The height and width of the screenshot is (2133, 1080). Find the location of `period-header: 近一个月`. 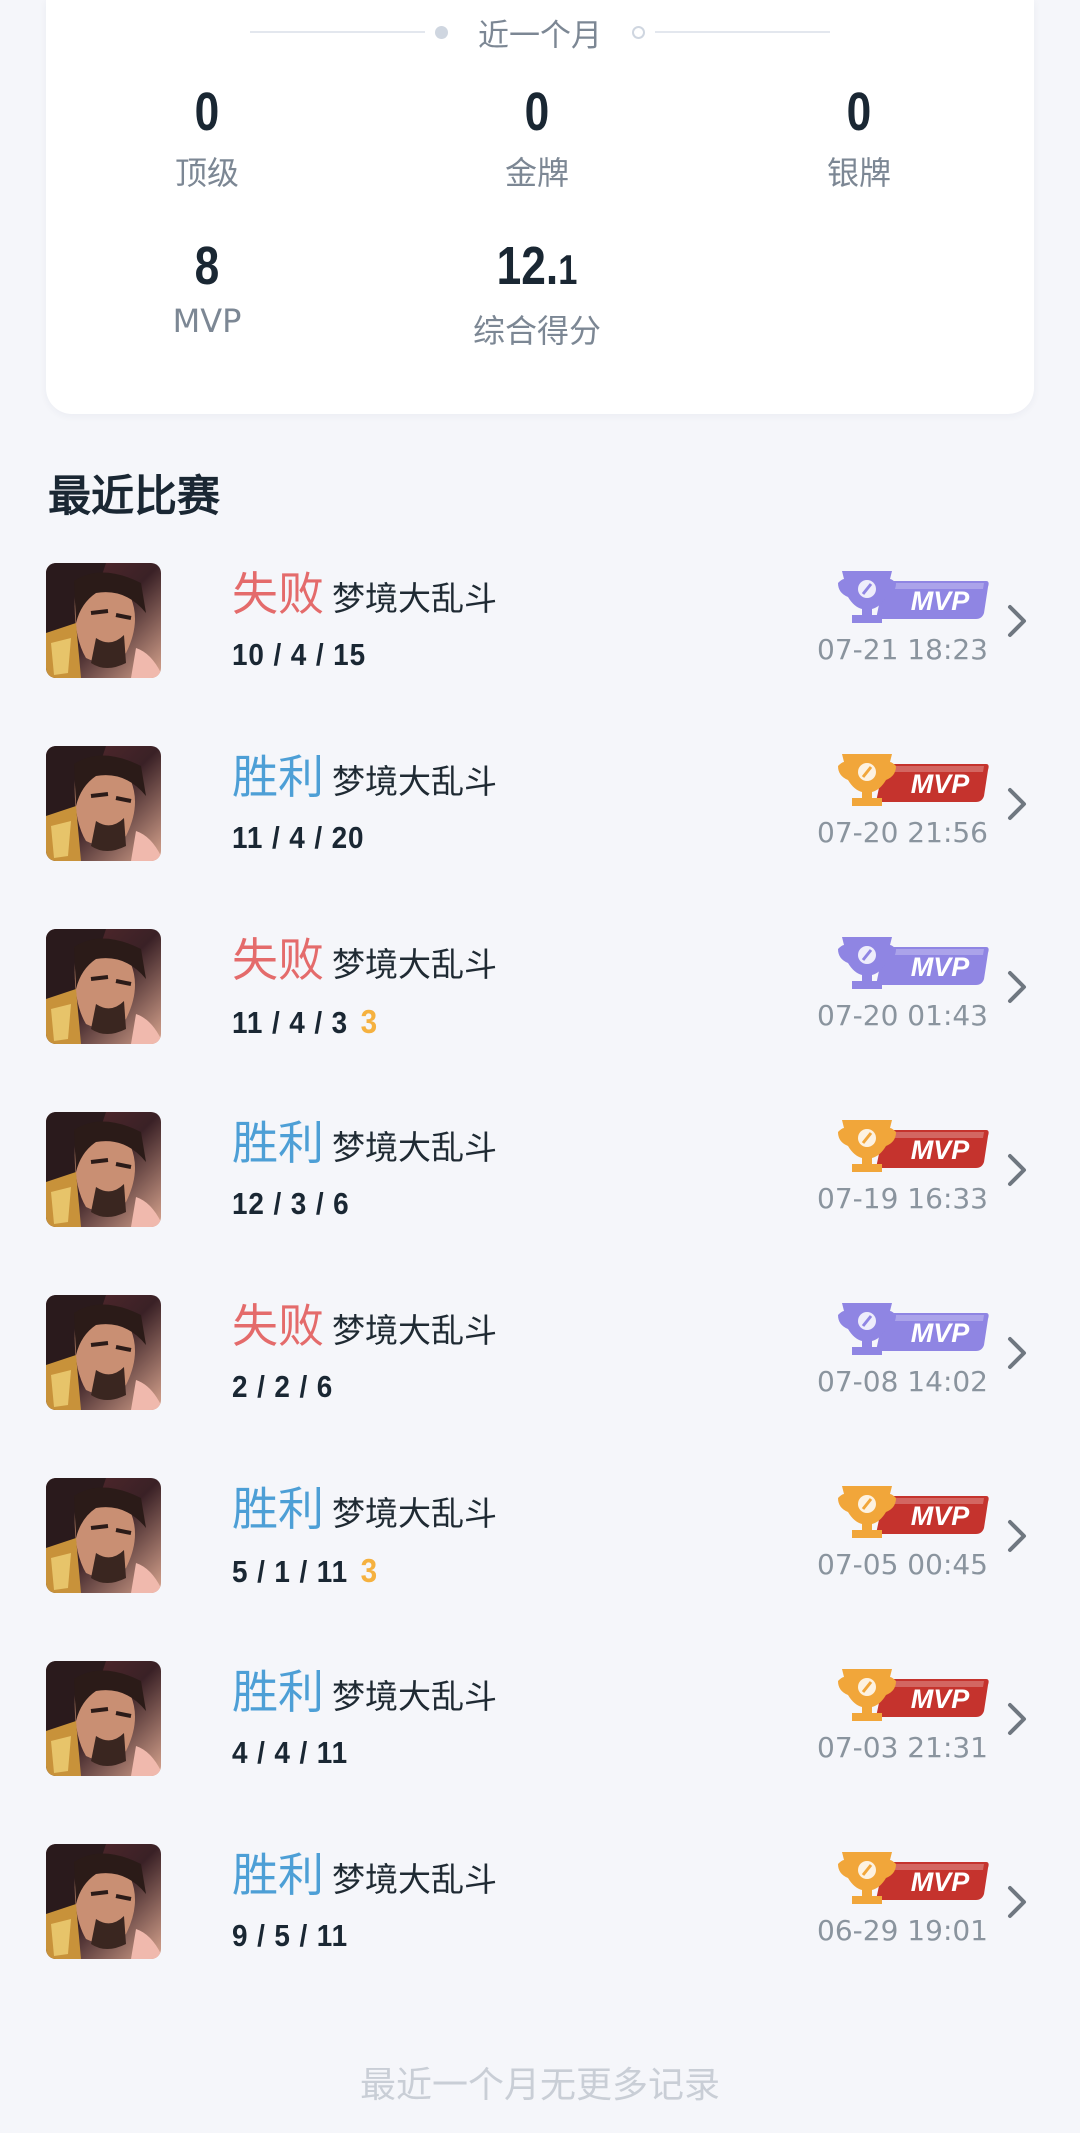

period-header: 近一个月 is located at coordinates (540, 32).